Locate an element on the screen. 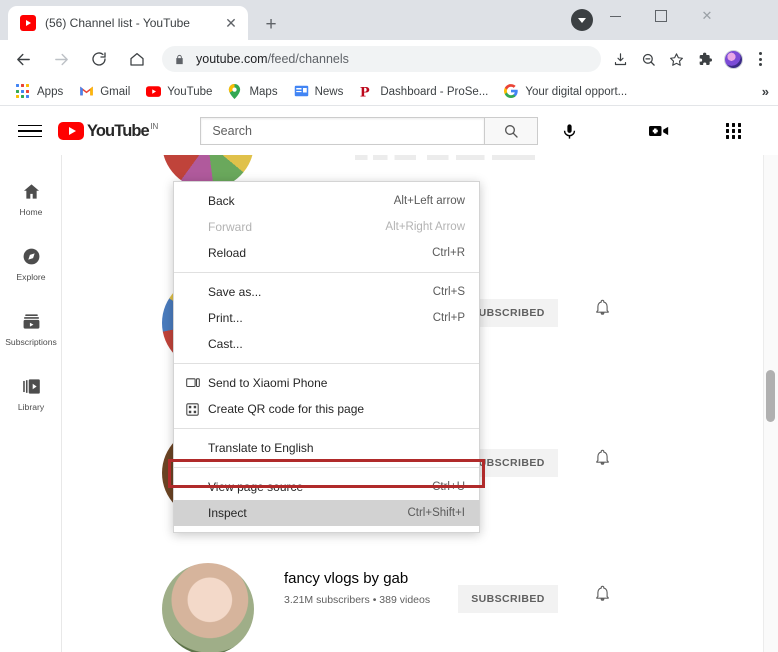 The width and height of the screenshot is (778, 652). tab-title: (56) Channel list - YouTube is located at coordinates (117, 23).